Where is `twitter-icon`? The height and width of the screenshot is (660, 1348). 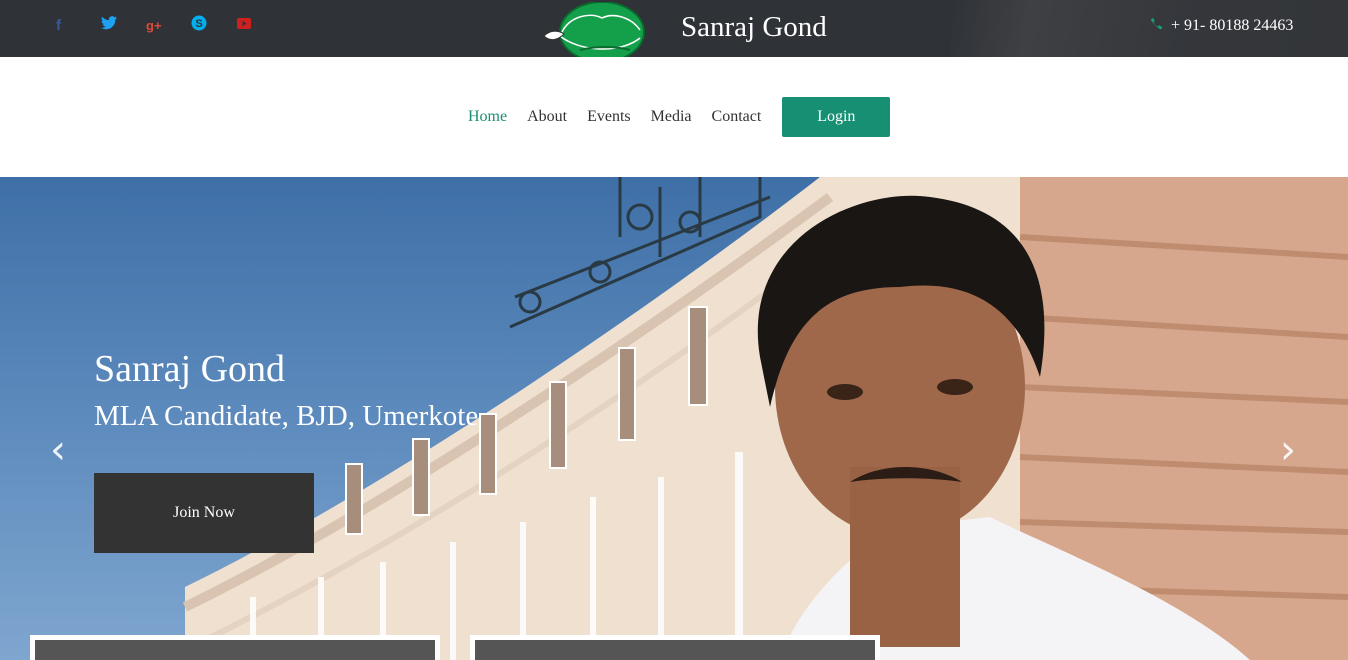 twitter-icon is located at coordinates (123, 26).